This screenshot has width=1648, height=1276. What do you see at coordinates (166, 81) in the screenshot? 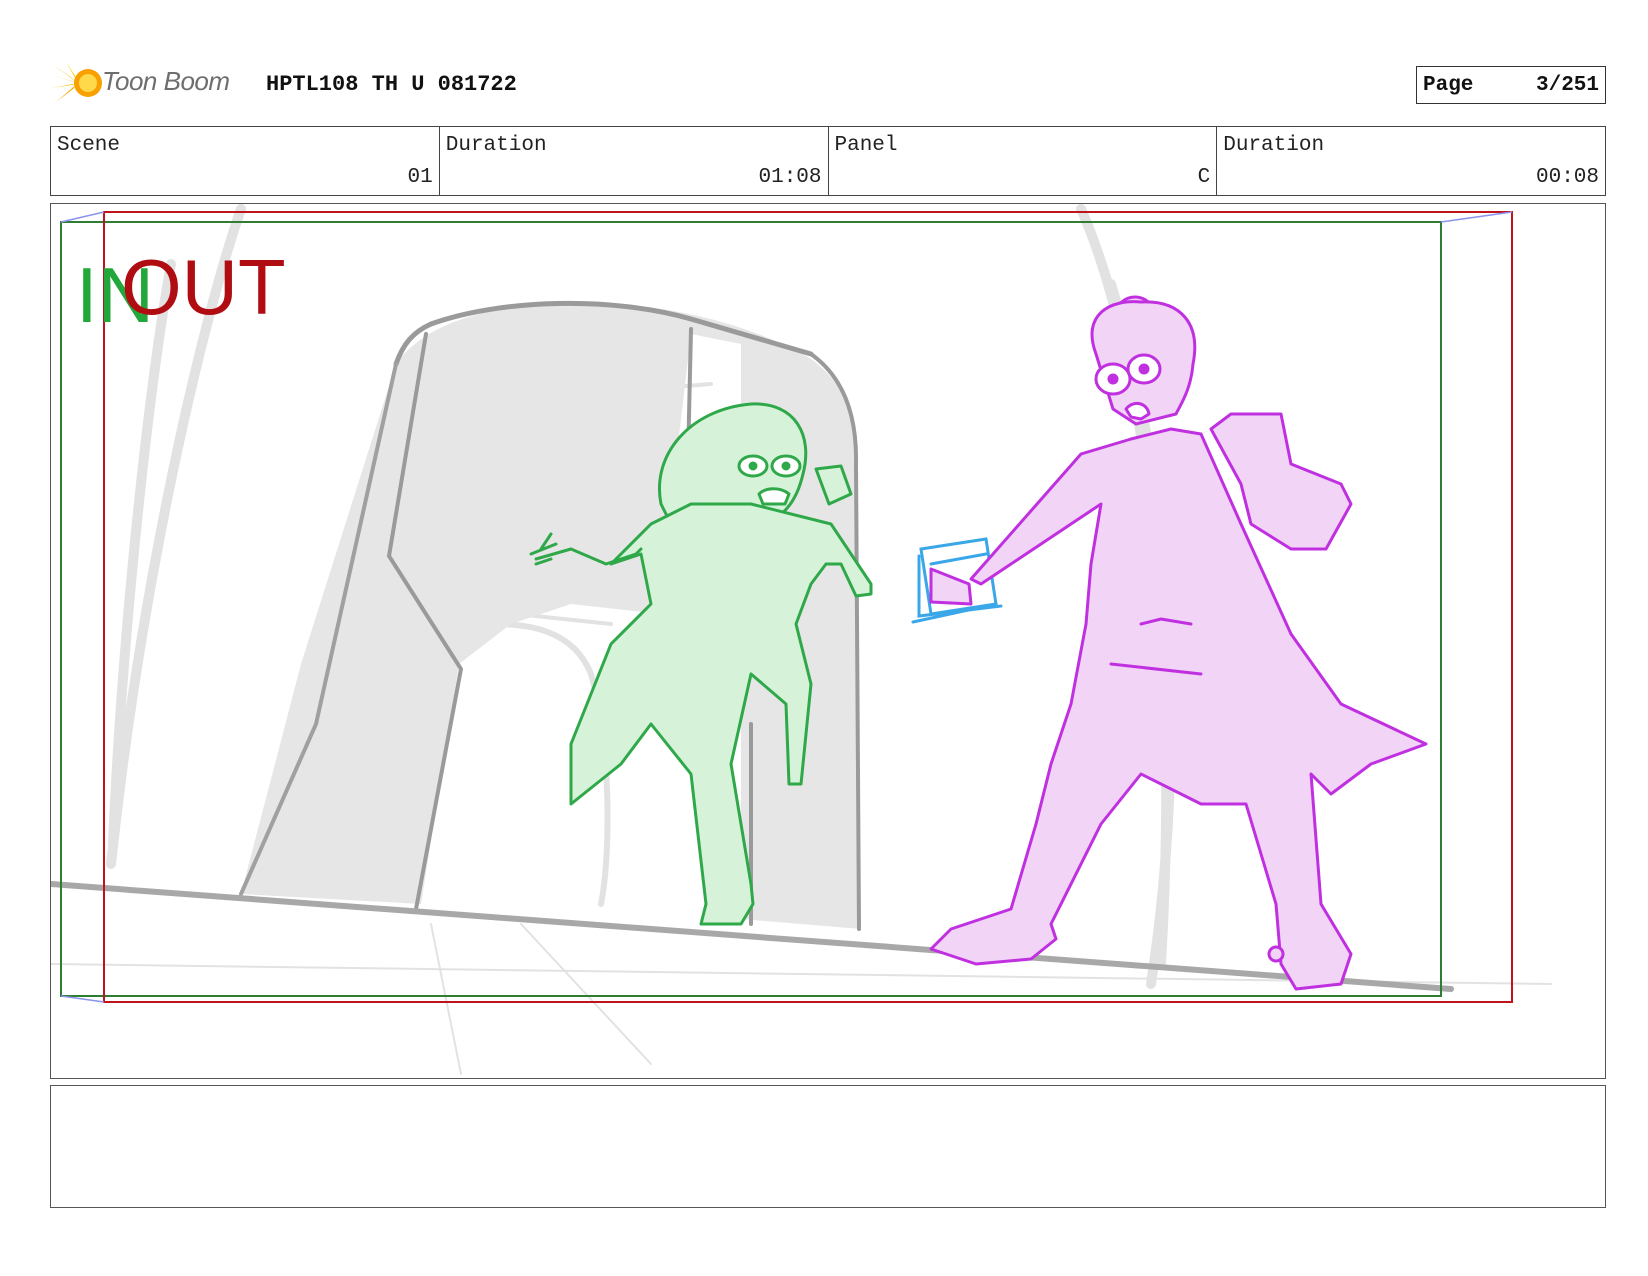
I see `logo-text: Toon Boom` at bounding box center [166, 81].